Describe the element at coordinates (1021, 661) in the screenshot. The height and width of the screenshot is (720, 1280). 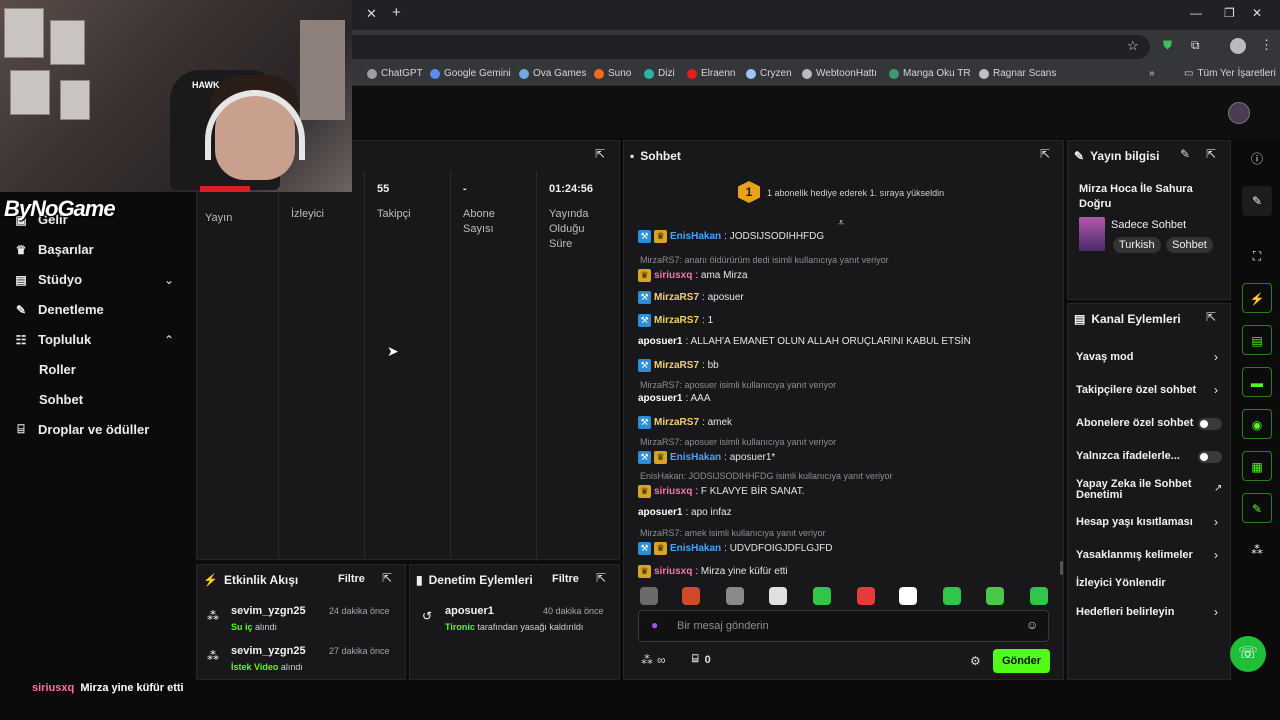
I see `send-button: Gönder` at that location.